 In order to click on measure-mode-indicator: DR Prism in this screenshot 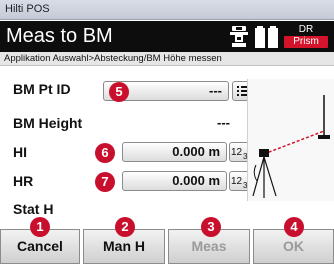, I will do `click(306, 36)`.